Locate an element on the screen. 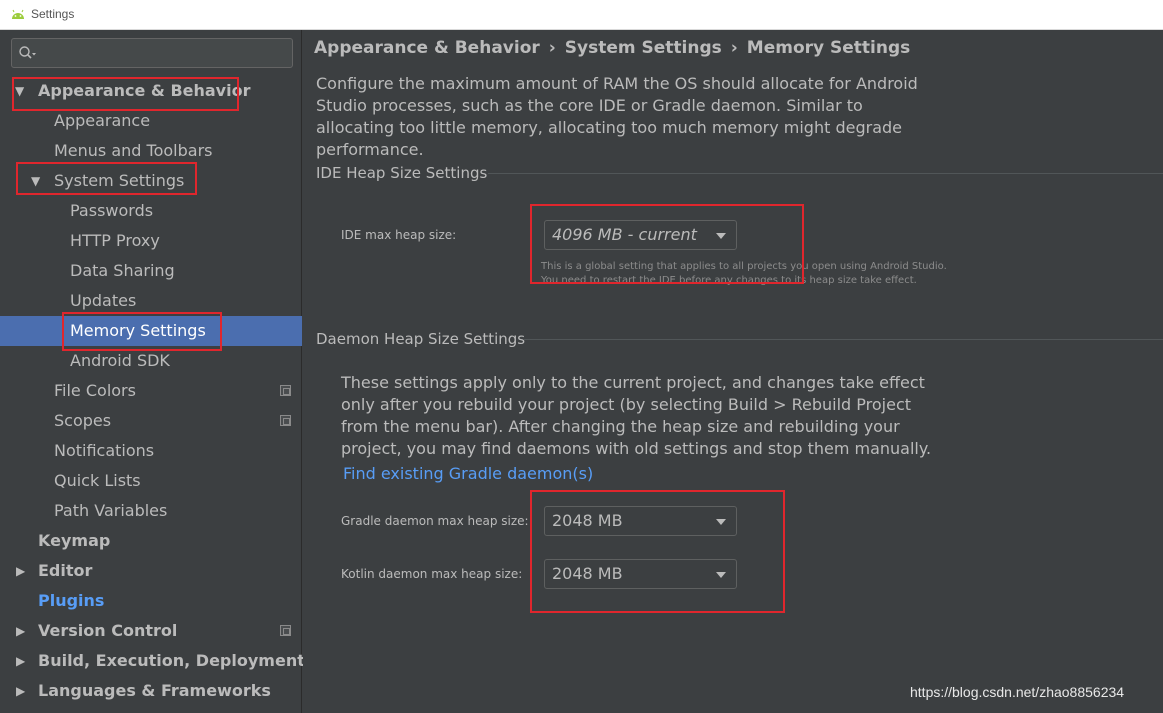  breadcrumb-item: Appearance & Behavior is located at coordinates (427, 48).